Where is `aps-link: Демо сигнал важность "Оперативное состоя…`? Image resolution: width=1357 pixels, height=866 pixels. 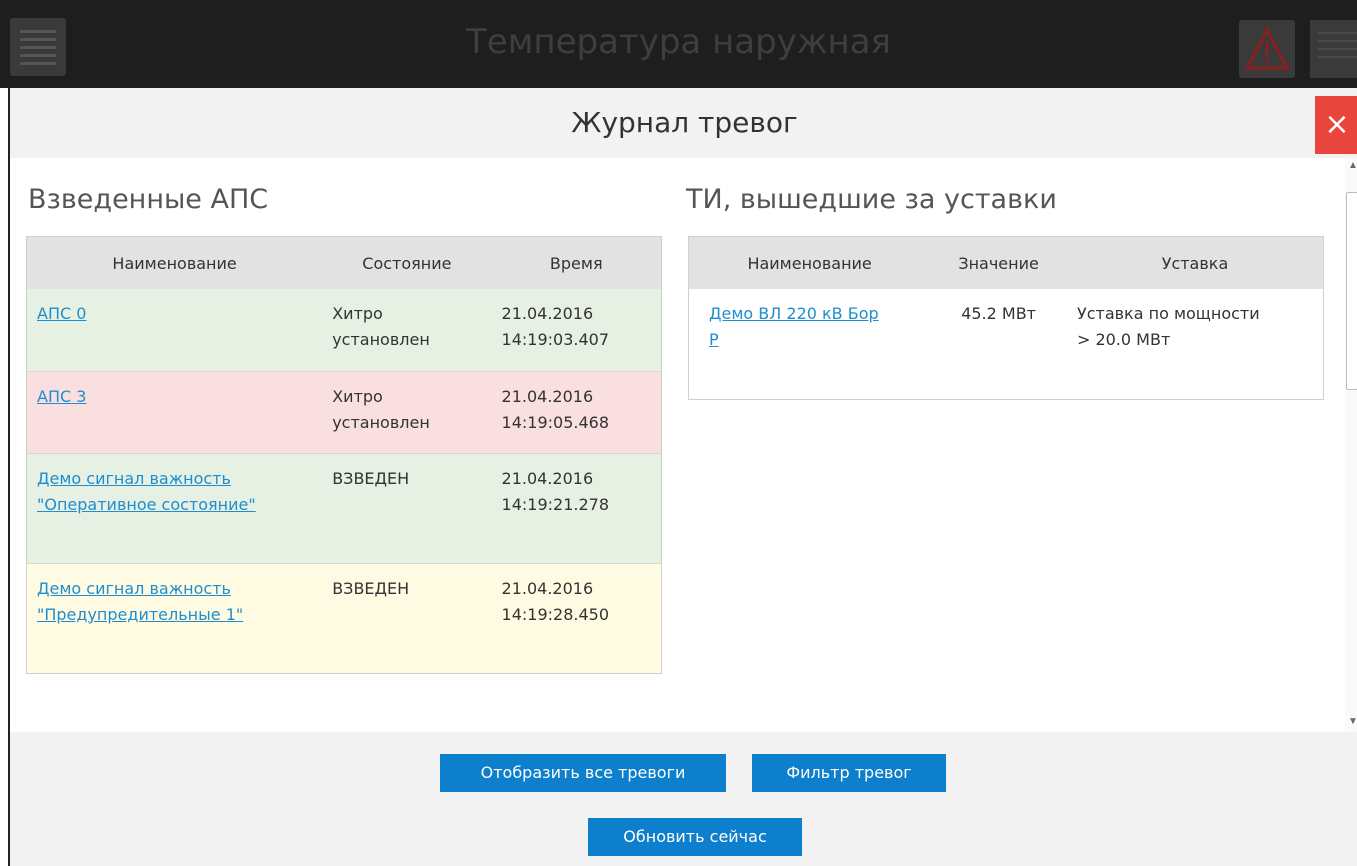
aps-link: Демо сигнал важность "Оперативное состоя… is located at coordinates (146, 491).